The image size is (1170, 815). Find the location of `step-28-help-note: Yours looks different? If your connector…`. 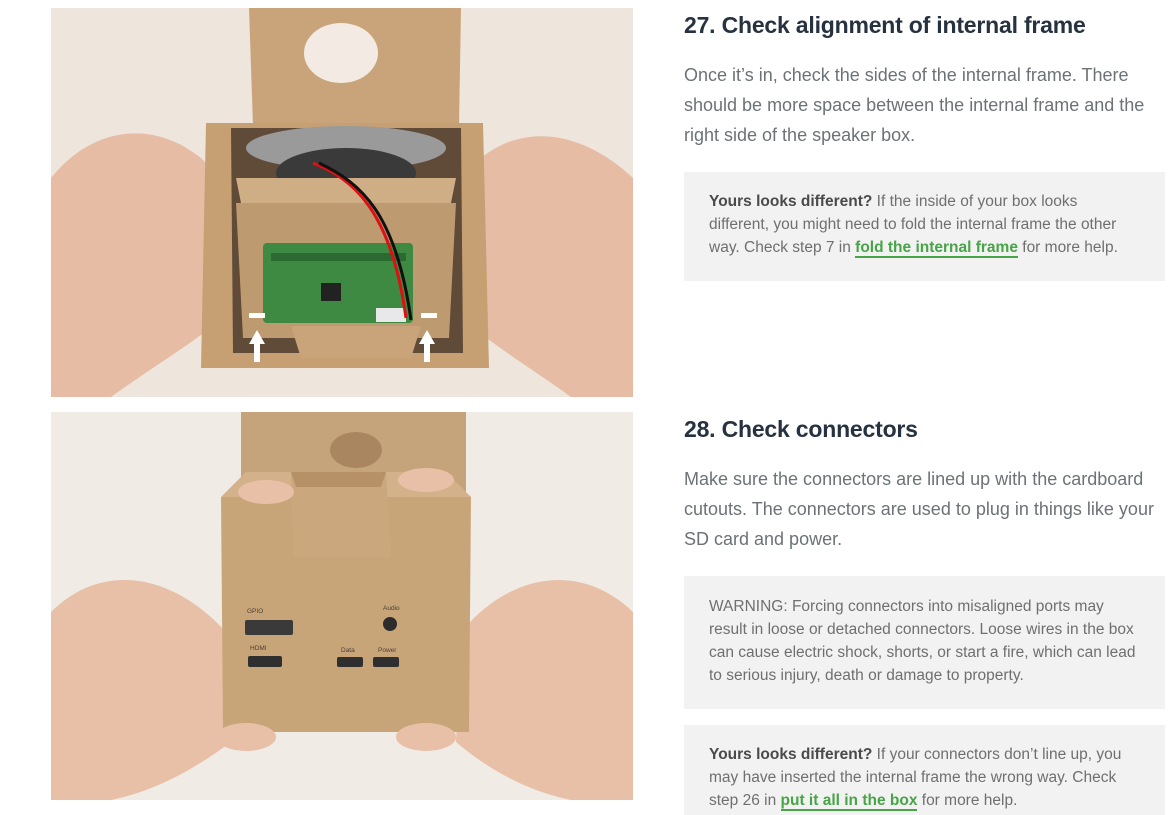

step-28-help-note: Yours looks different? If your connector… is located at coordinates (924, 770).